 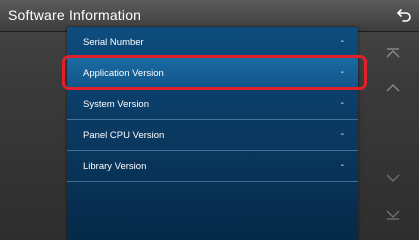 What do you see at coordinates (115, 166) in the screenshot?
I see `list-item-label: Library Version` at bounding box center [115, 166].